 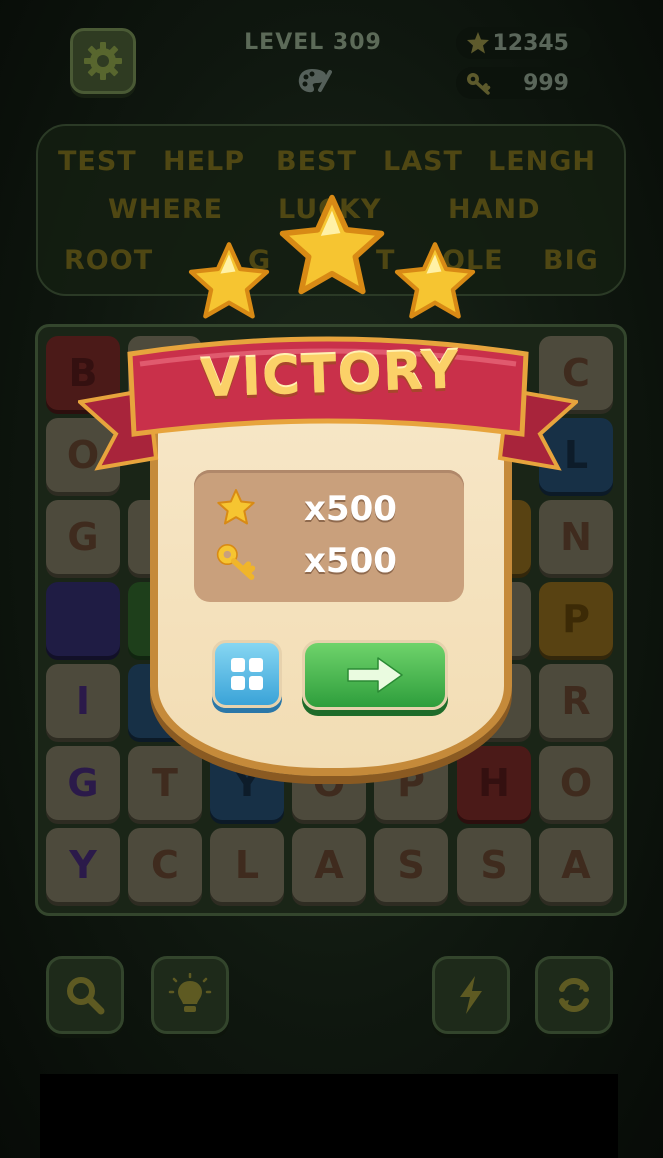 I want to click on arrow-right-icon, so click(x=375, y=675).